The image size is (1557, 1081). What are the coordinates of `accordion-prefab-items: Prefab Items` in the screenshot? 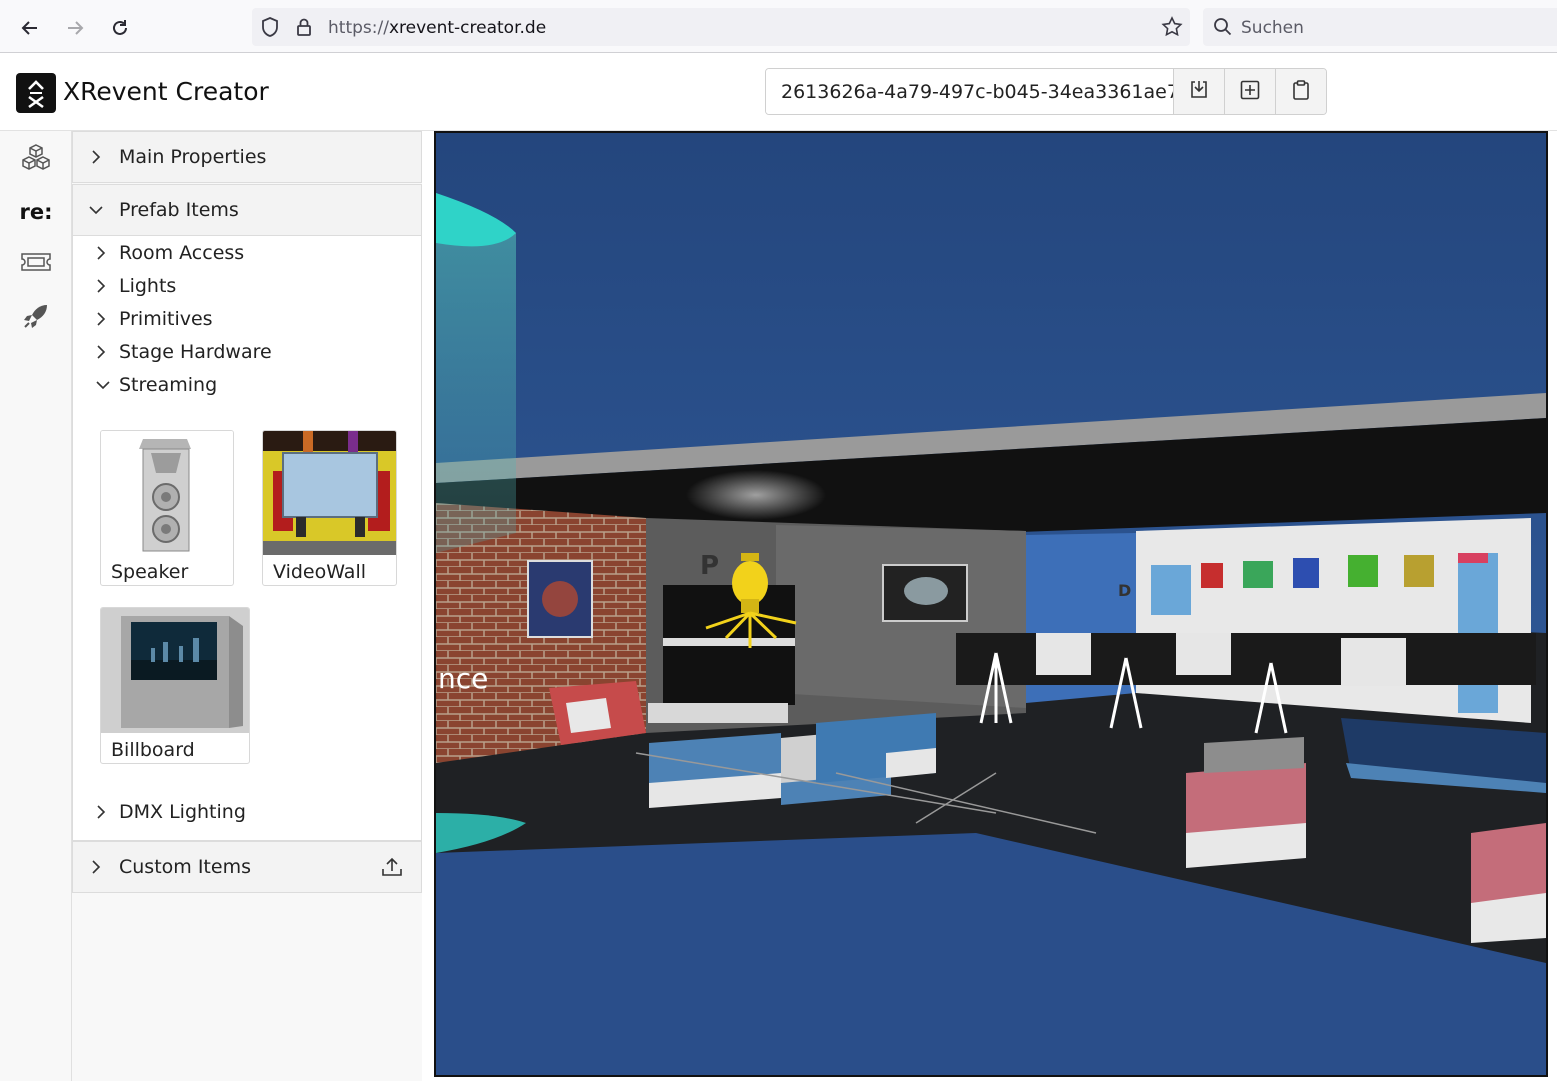 It's located at (247, 210).